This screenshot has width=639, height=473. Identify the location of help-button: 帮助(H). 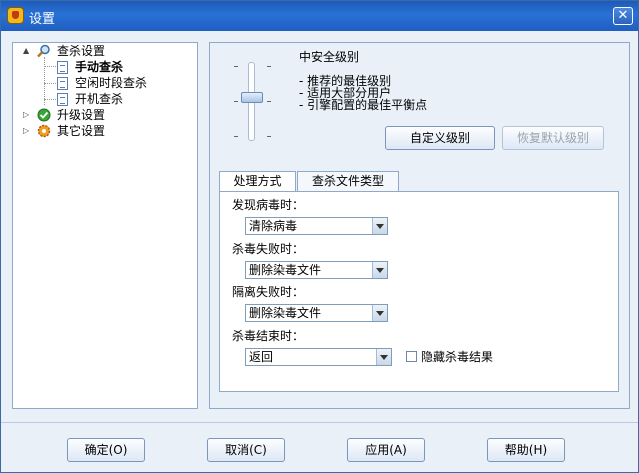
(526, 450).